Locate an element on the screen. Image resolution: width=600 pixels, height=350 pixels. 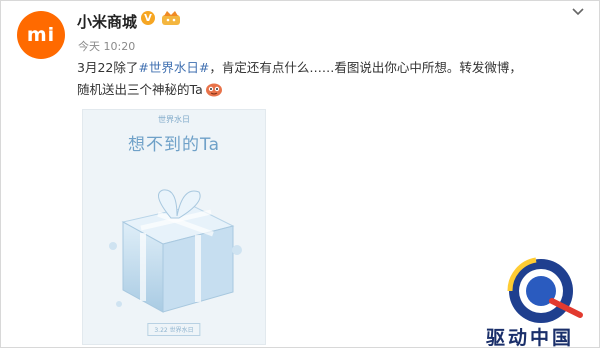
emoji-icon is located at coordinates (213, 90).